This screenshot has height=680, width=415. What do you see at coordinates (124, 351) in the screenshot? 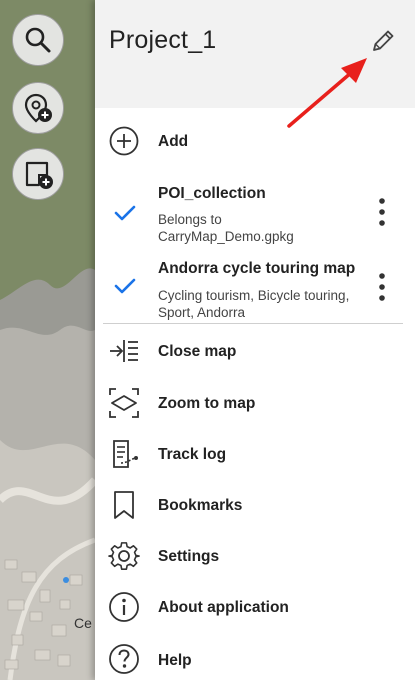
I see `close-map-icon` at bounding box center [124, 351].